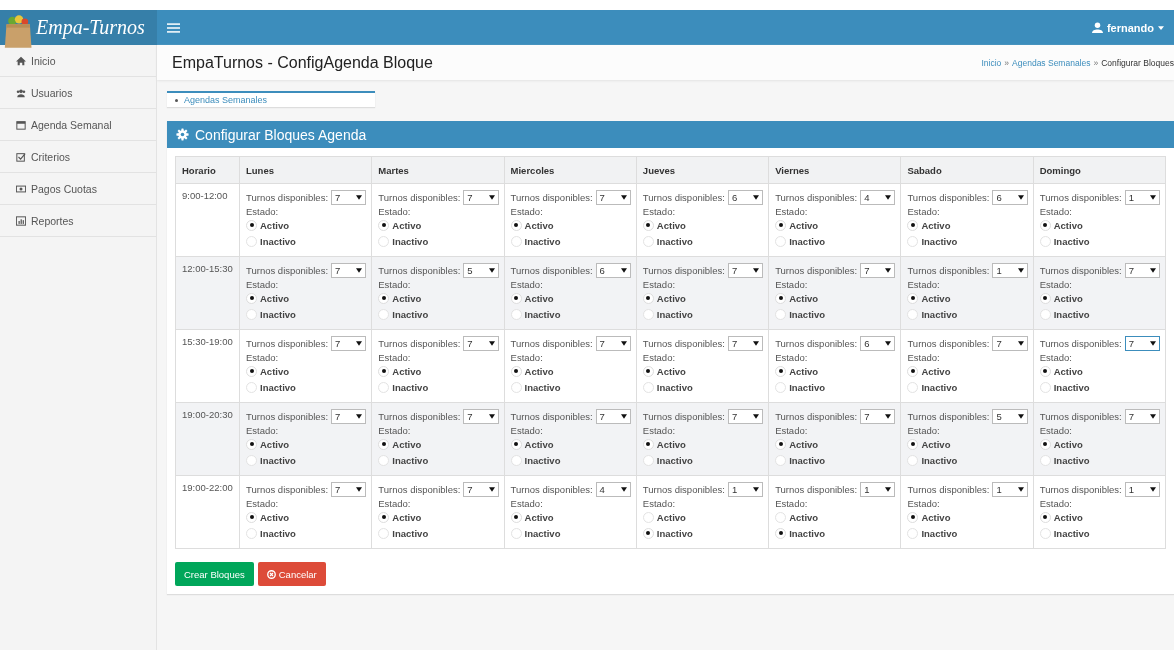  What do you see at coordinates (226, 100) in the screenshot?
I see `subnav-link: Agendas Semanales` at bounding box center [226, 100].